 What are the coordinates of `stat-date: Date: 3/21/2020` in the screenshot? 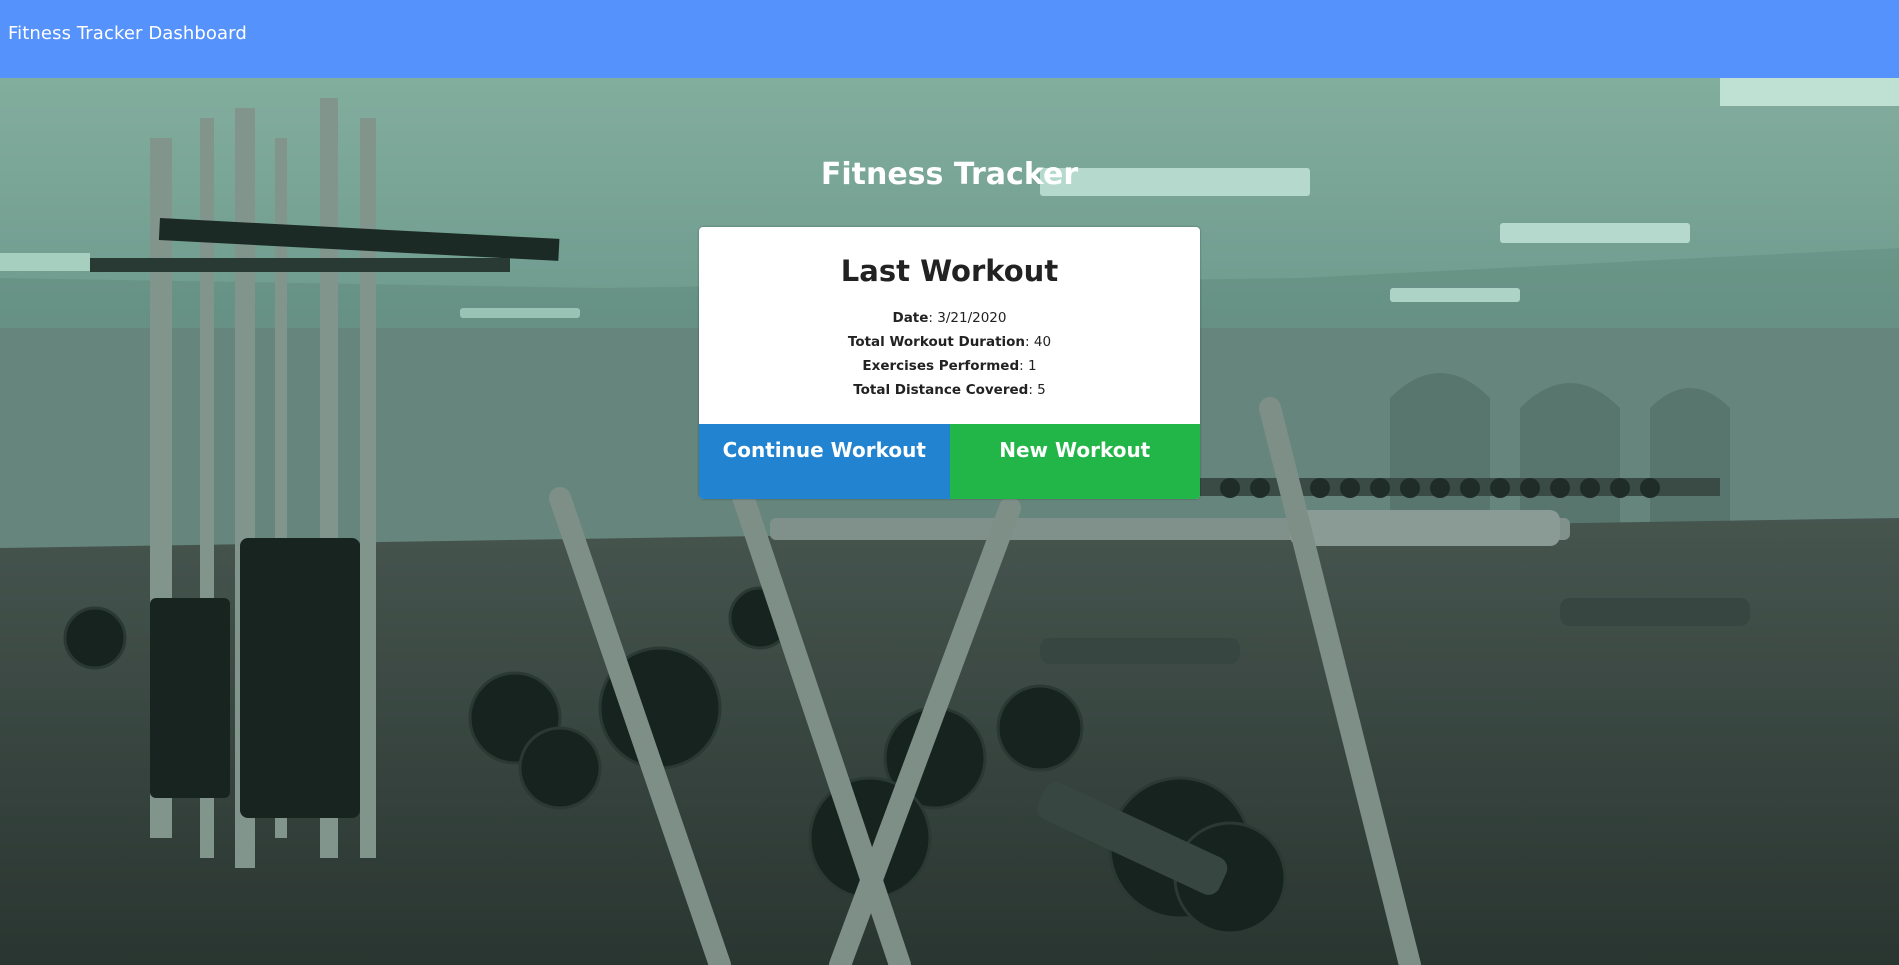 It's located at (949, 318).